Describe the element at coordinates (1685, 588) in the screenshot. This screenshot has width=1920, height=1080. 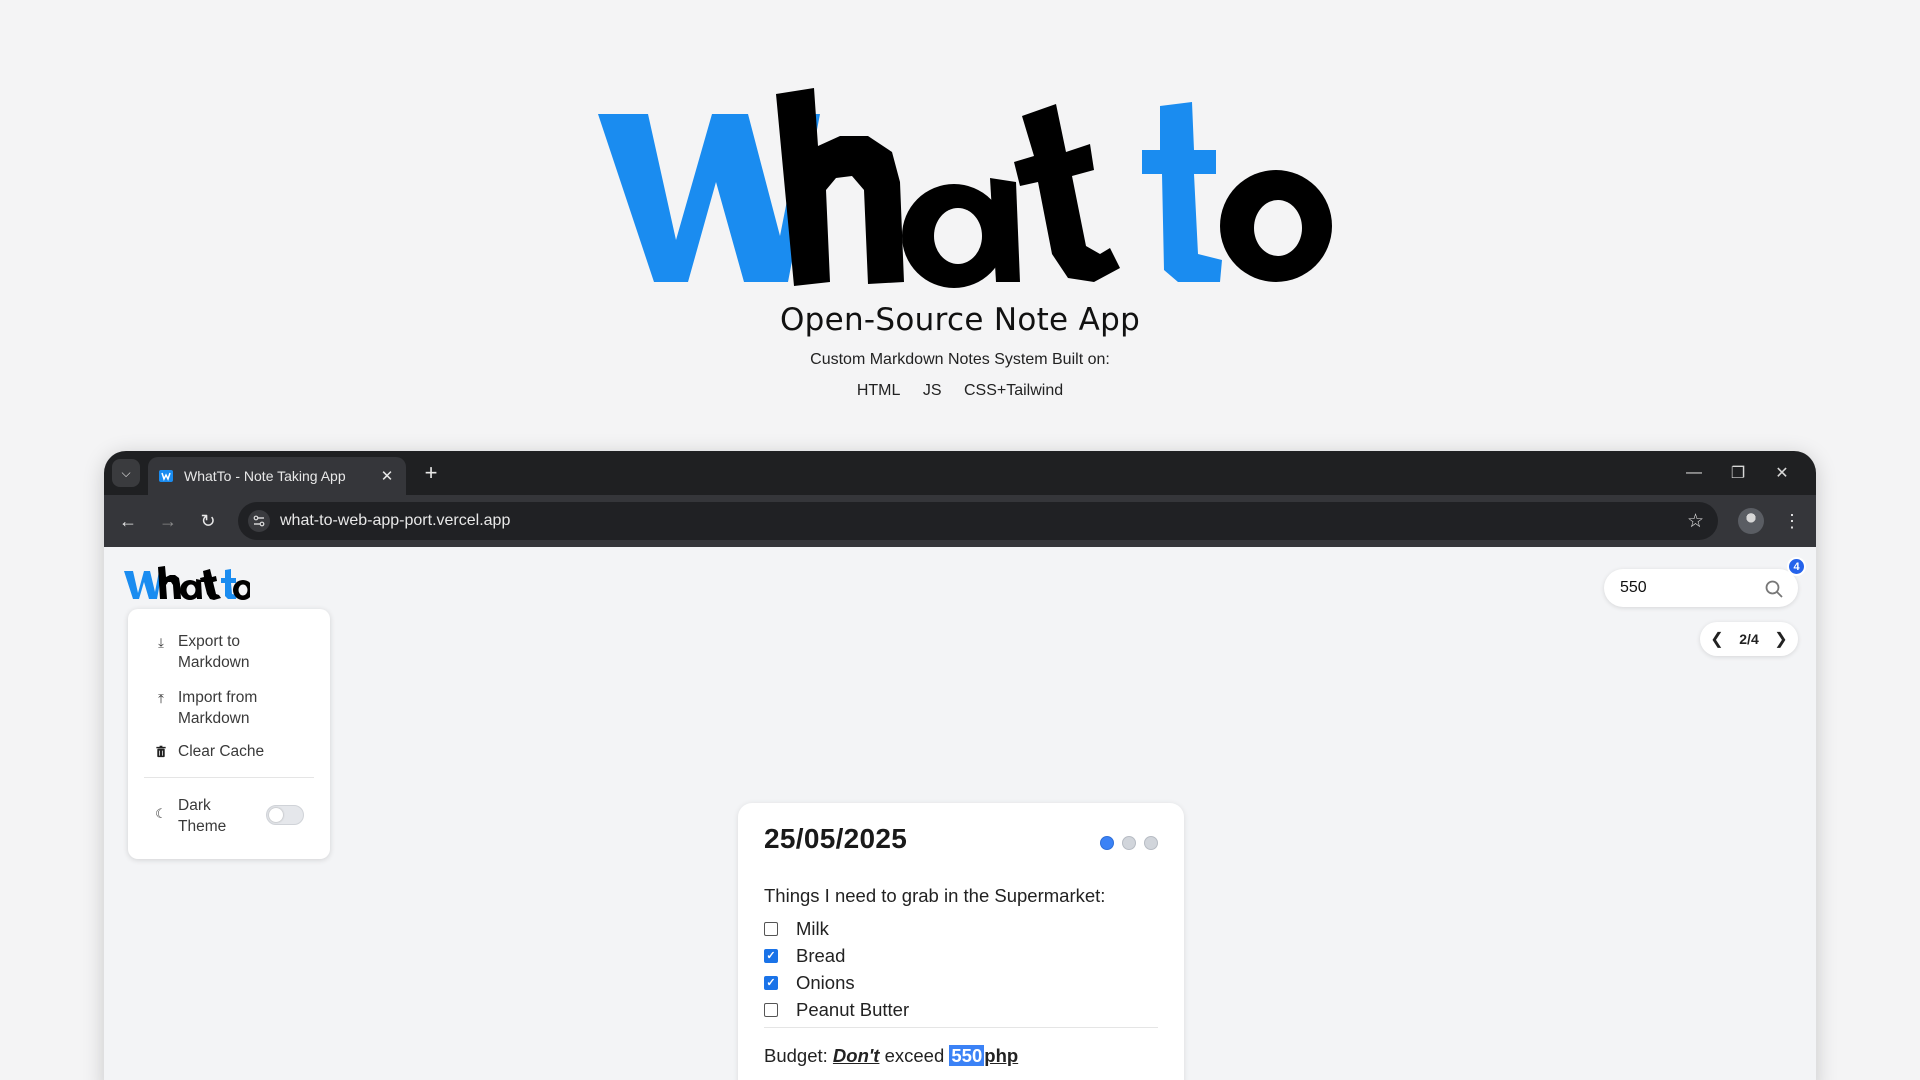
I see `search-input` at that location.